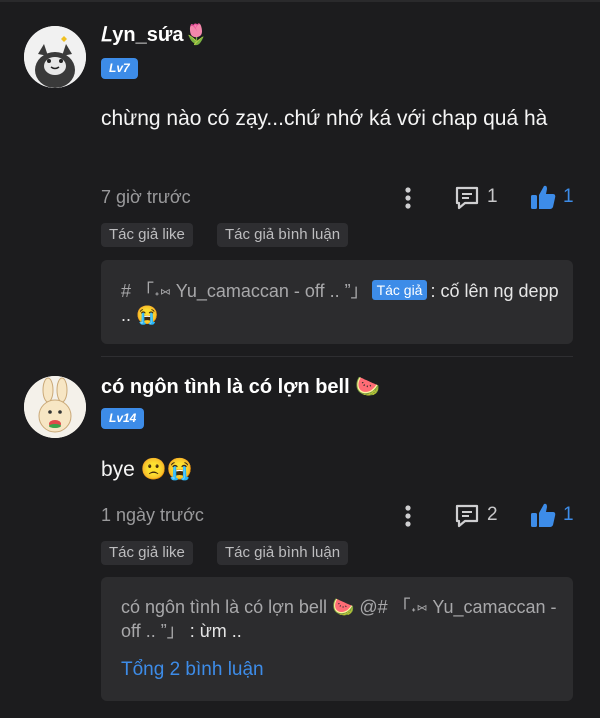 The width and height of the screenshot is (600, 718). I want to click on reply-content: : ừm .., so click(215, 631).